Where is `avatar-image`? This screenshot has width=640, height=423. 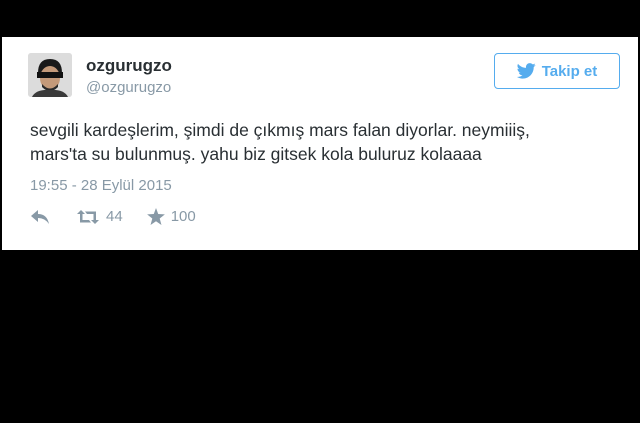
avatar-image is located at coordinates (50, 75).